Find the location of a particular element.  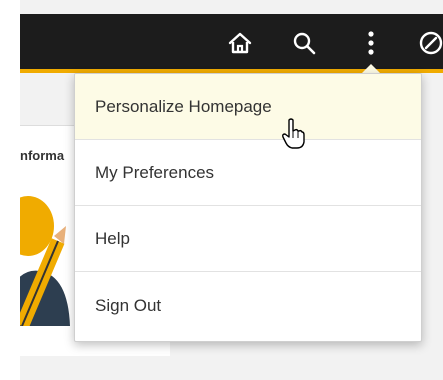

menu-caret is located at coordinates (371, 68).